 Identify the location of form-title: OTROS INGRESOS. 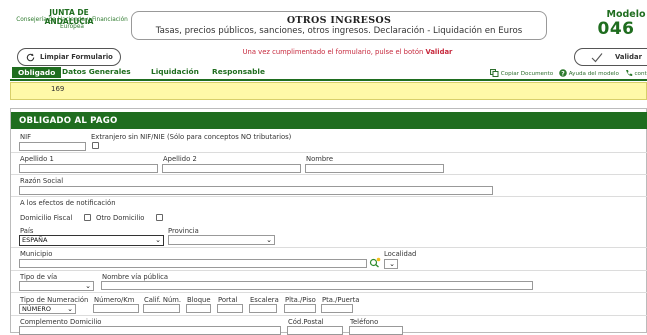
(339, 20).